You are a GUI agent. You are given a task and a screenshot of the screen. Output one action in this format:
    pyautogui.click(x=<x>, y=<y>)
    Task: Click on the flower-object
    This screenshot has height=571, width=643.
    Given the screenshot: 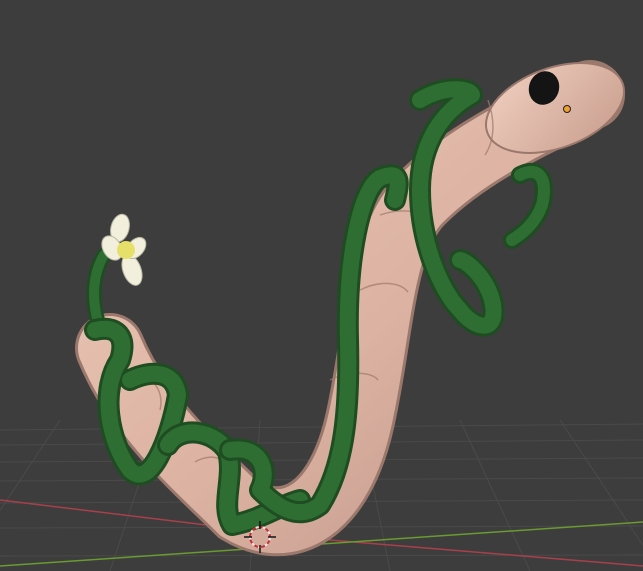 What is the action you would take?
    pyautogui.click(x=124, y=250)
    